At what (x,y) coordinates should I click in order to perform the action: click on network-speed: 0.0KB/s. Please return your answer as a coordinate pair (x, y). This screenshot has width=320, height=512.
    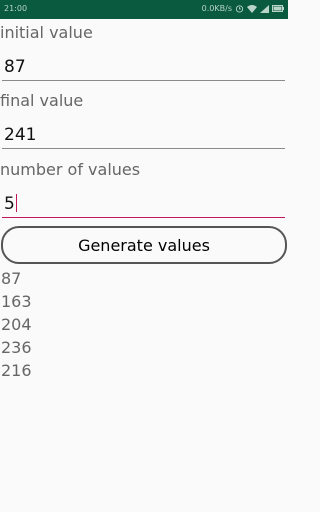
    Looking at the image, I should click on (216, 8).